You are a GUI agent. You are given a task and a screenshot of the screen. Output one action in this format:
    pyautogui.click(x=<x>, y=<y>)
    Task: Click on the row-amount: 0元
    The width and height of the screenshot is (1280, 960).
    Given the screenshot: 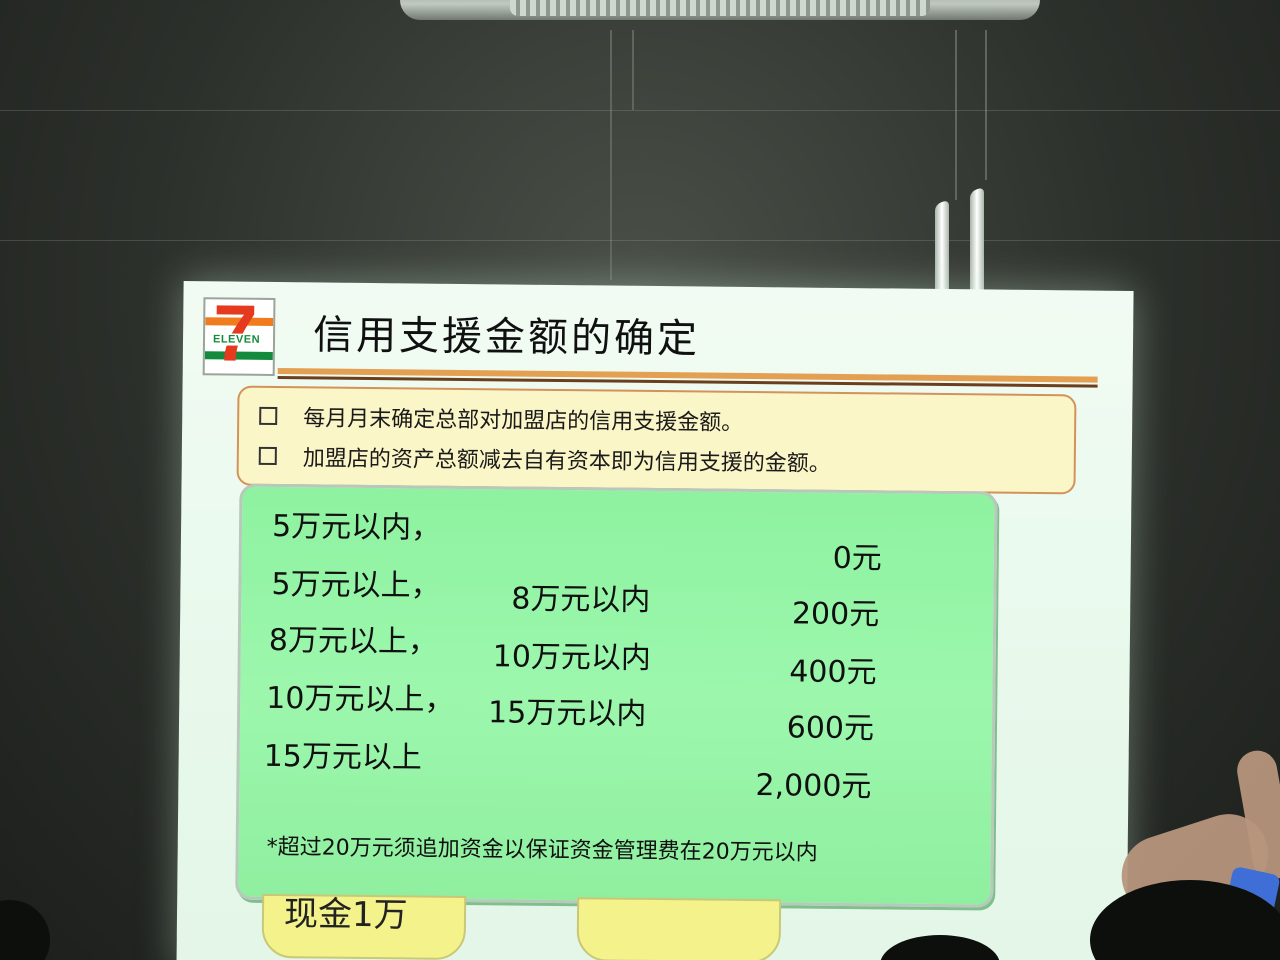 What is the action you would take?
    pyautogui.click(x=857, y=558)
    